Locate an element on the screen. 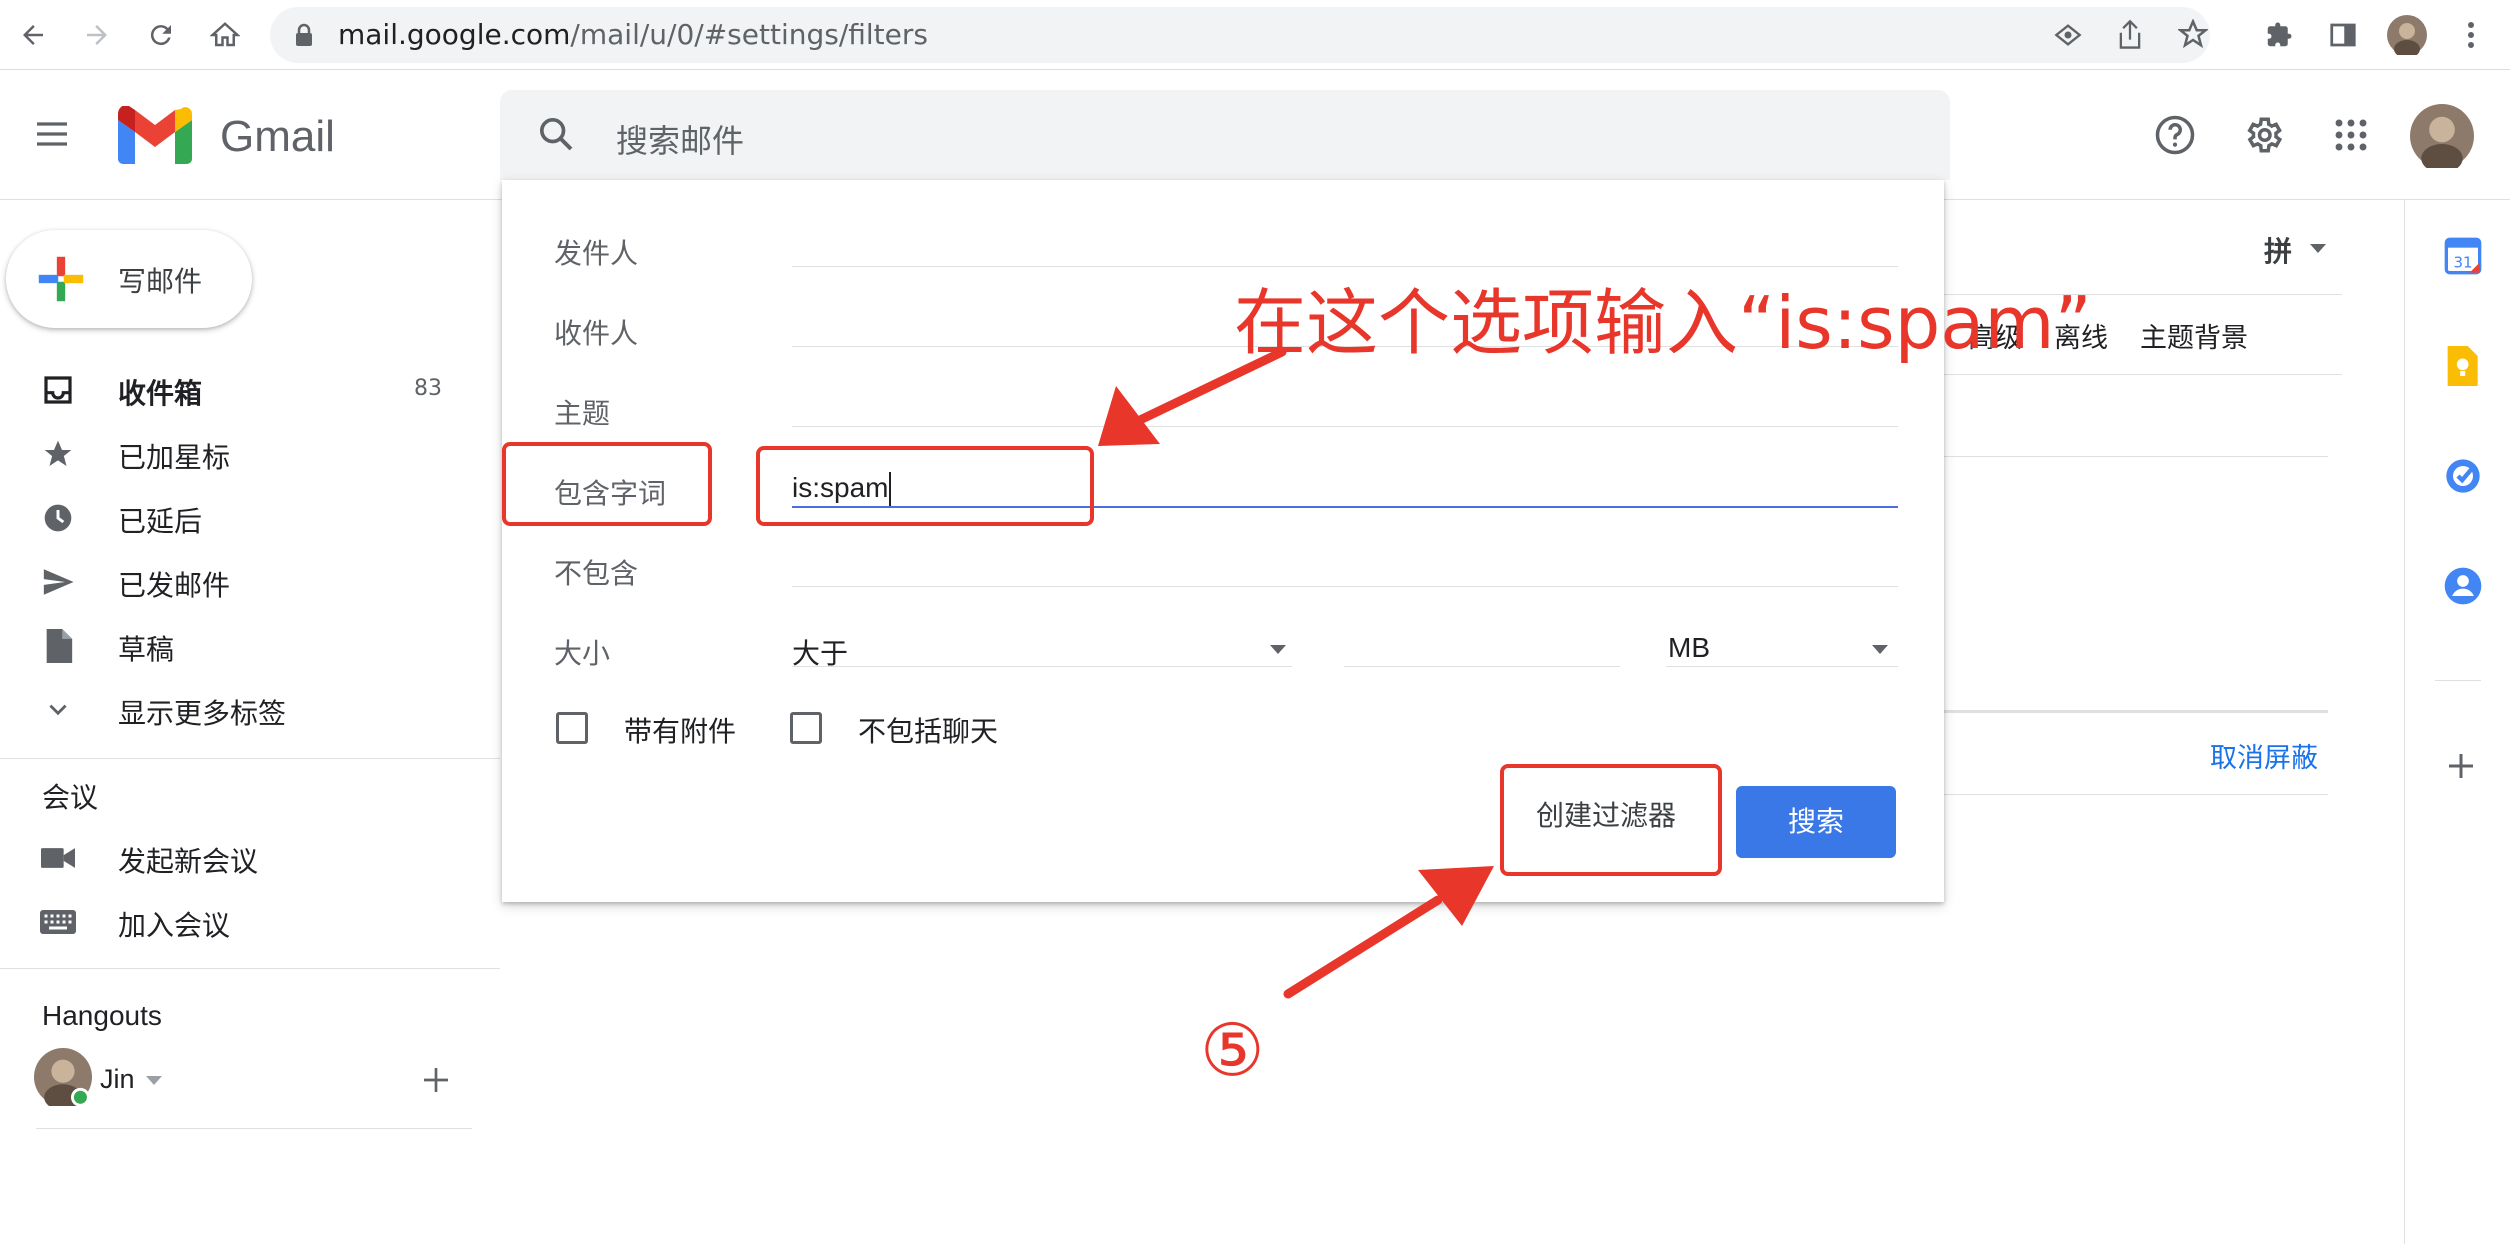 The height and width of the screenshot is (1244, 2510). arrow-to-has-words-icon is located at coordinates (1192, 396).